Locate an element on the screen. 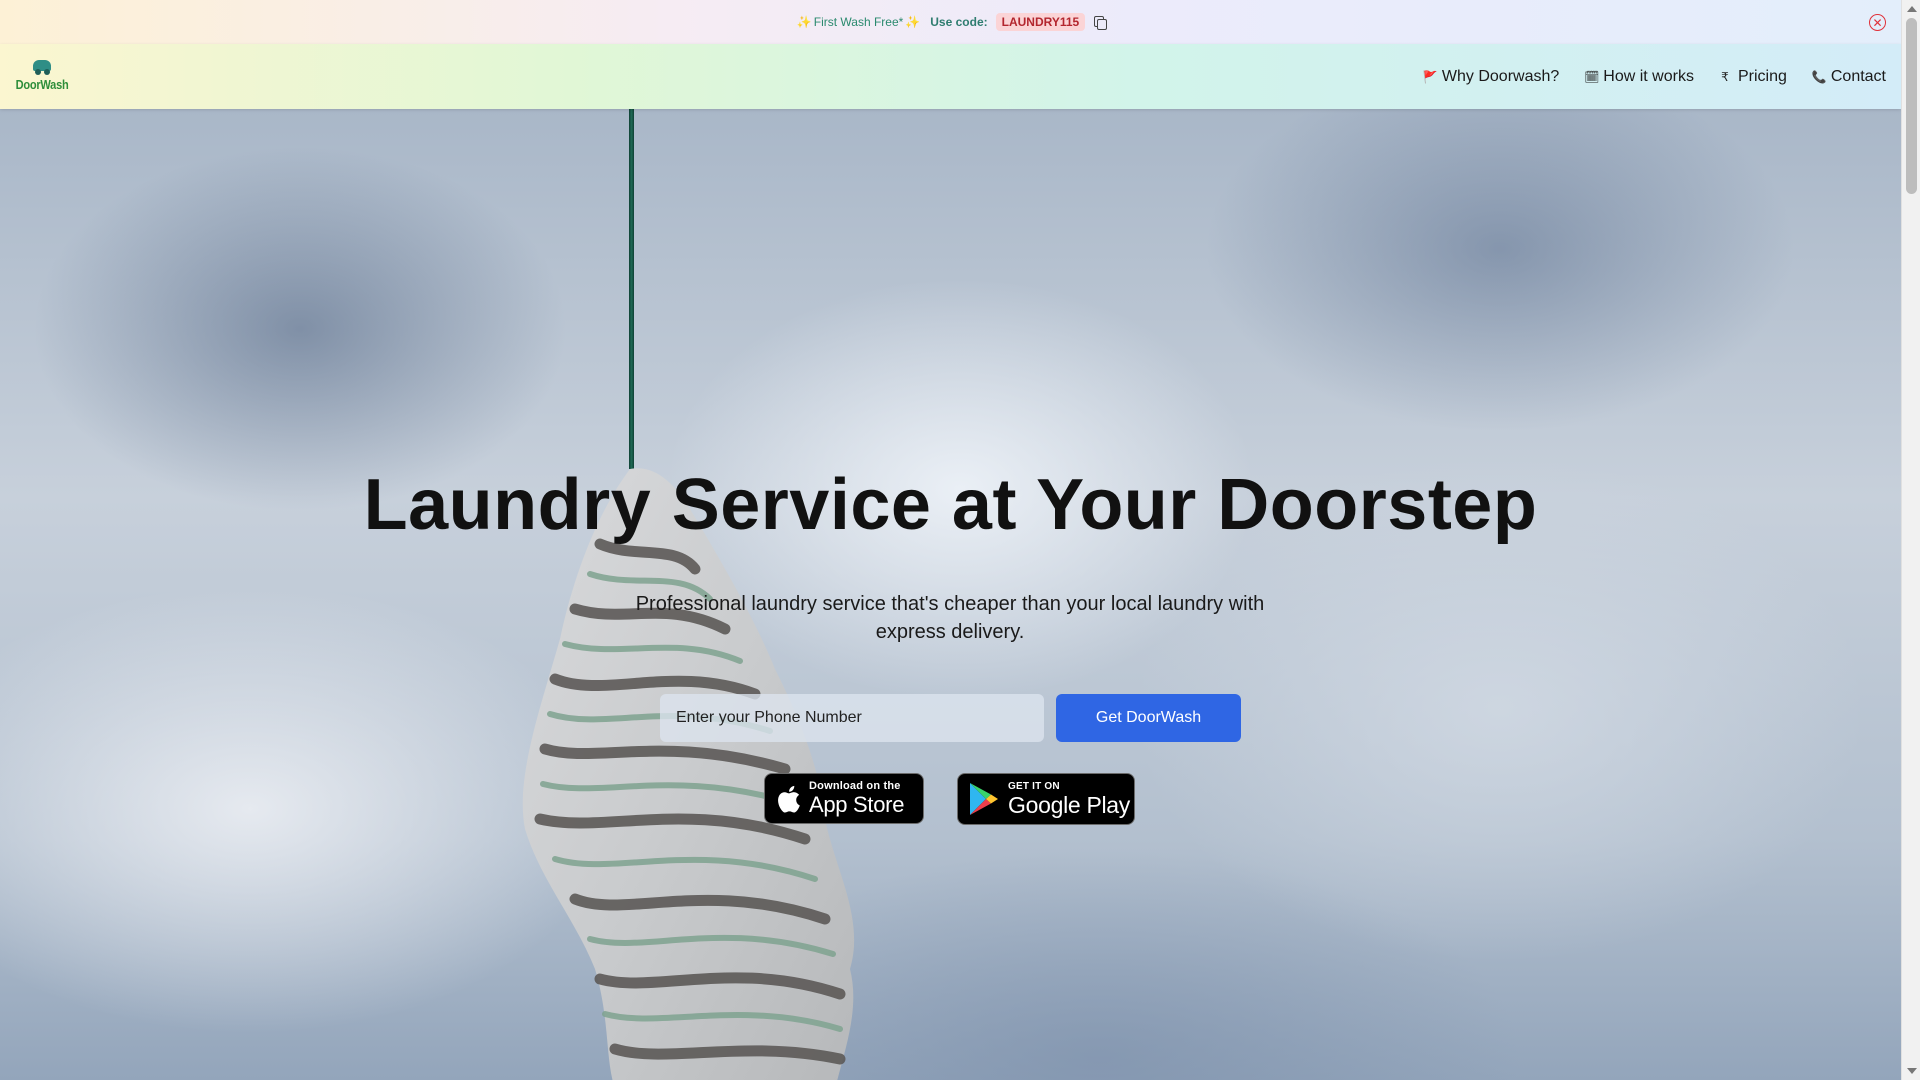 The height and width of the screenshot is (1080, 1920). nav-item-contact: 📞 Contact is located at coordinates (1849, 77).